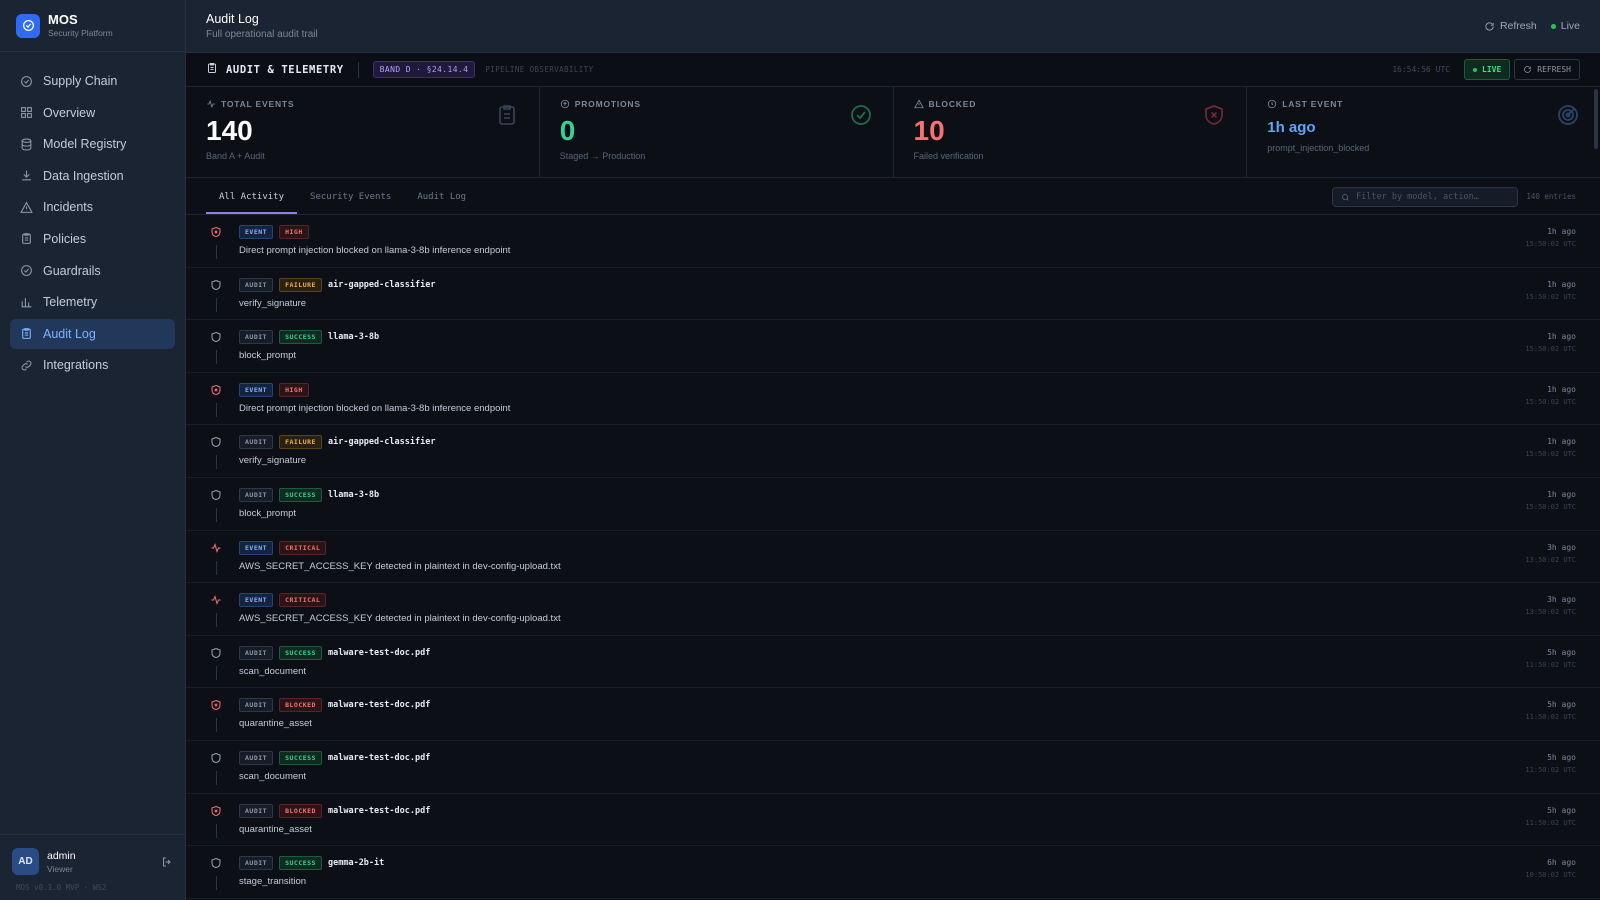 Image resolution: width=1600 pixels, height=900 pixels. Describe the element at coordinates (252, 203) in the screenshot. I see `tab-all-activity: All Activity` at that location.